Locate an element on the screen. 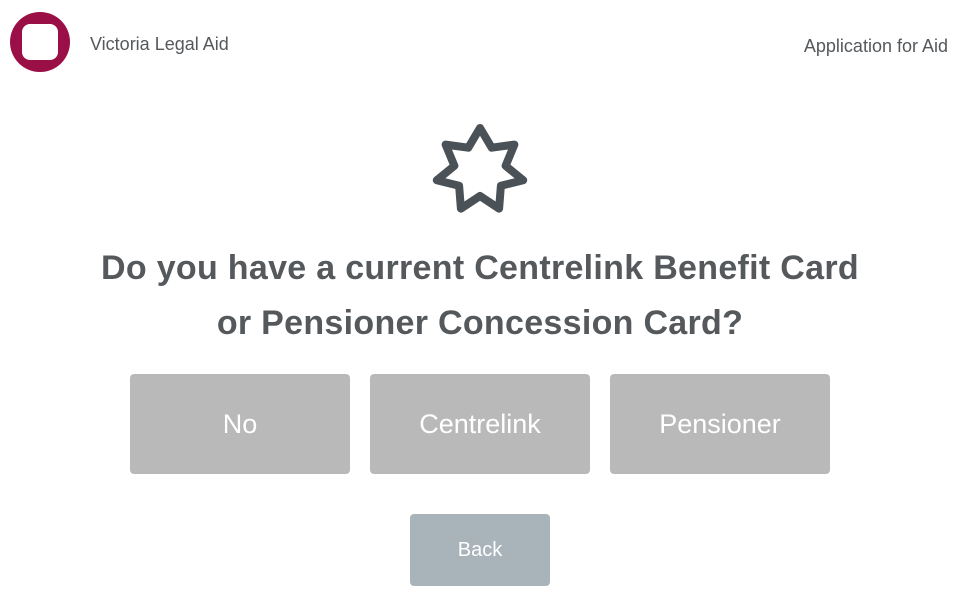 The height and width of the screenshot is (600, 960). option-pensioner-button: Pensioner is located at coordinates (720, 424).